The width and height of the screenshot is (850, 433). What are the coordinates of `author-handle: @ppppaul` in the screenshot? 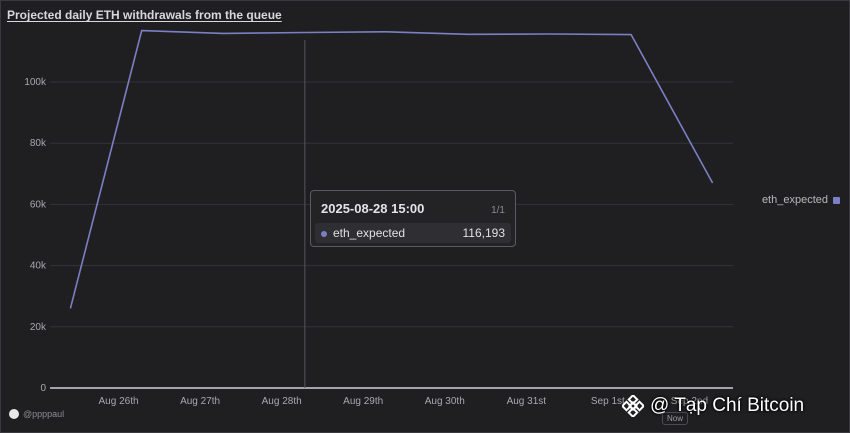 It's located at (44, 414).